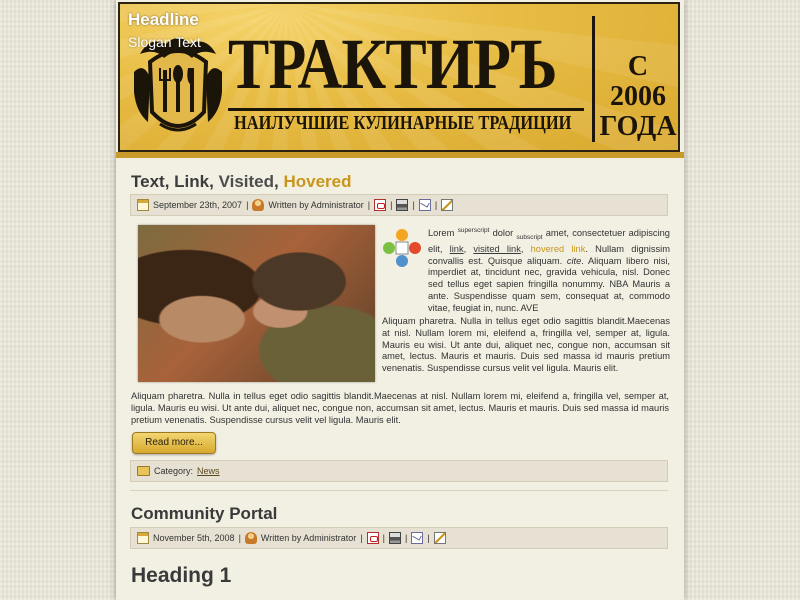  What do you see at coordinates (143, 471) in the screenshot?
I see `folder-icon` at bounding box center [143, 471].